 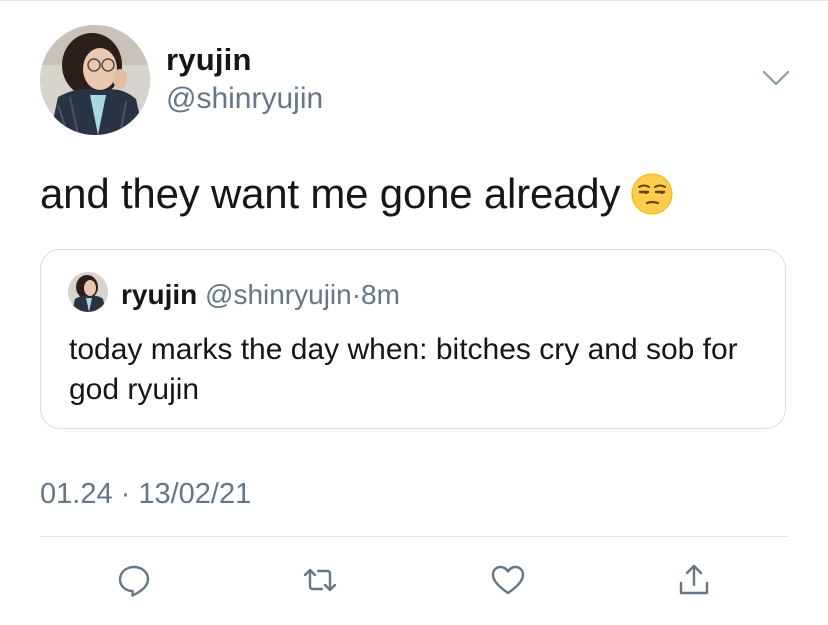 I want to click on author-handle: @shinryujin, so click(x=244, y=99).